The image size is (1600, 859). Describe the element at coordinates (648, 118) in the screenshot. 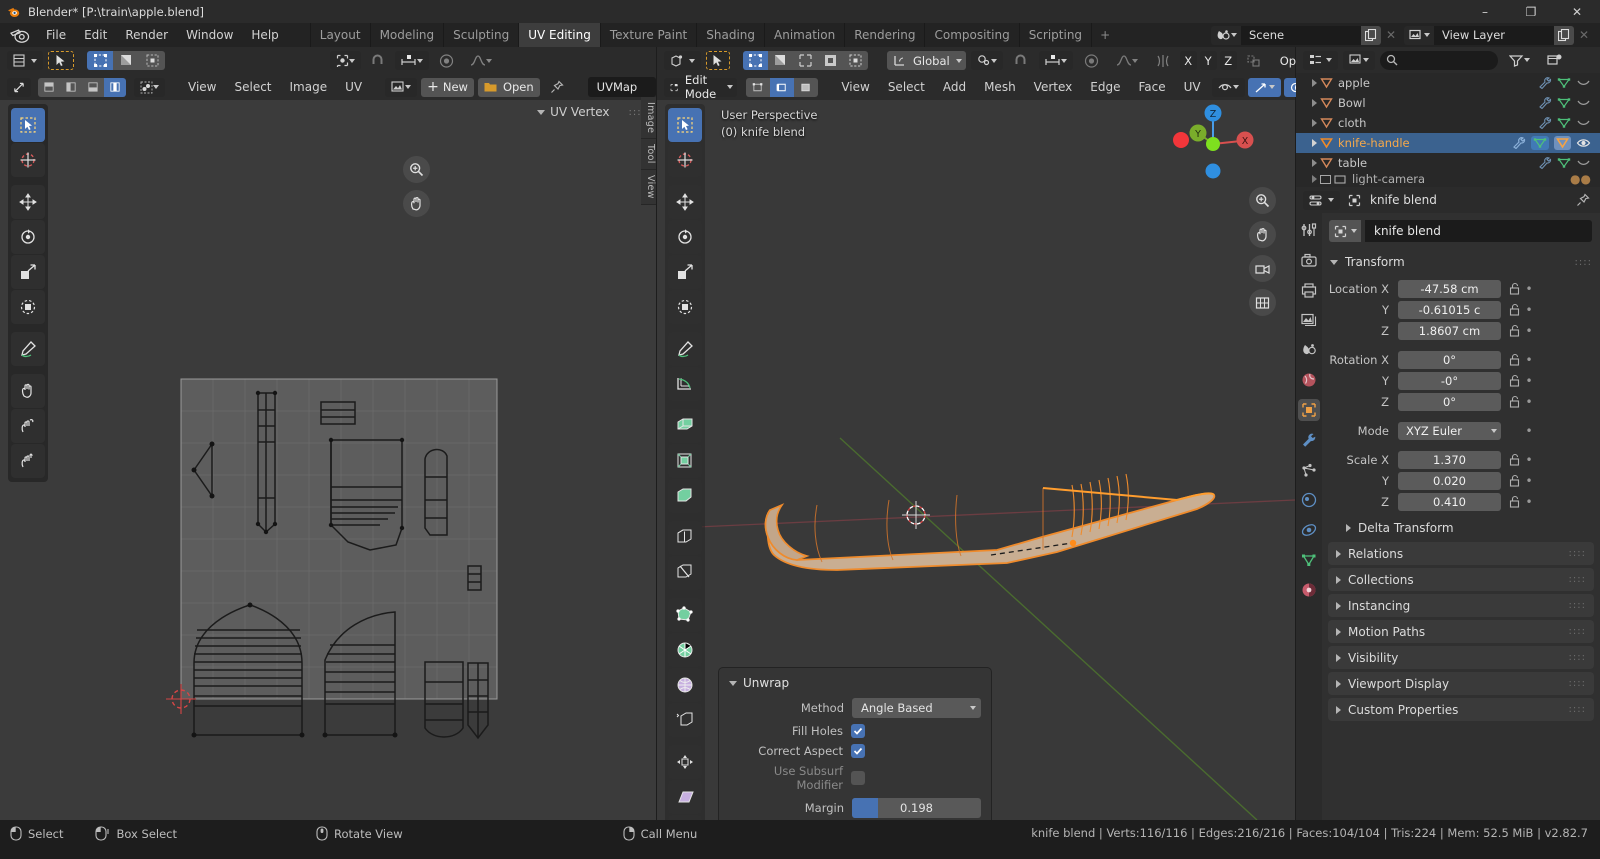

I see `side-tab-image: Image` at that location.